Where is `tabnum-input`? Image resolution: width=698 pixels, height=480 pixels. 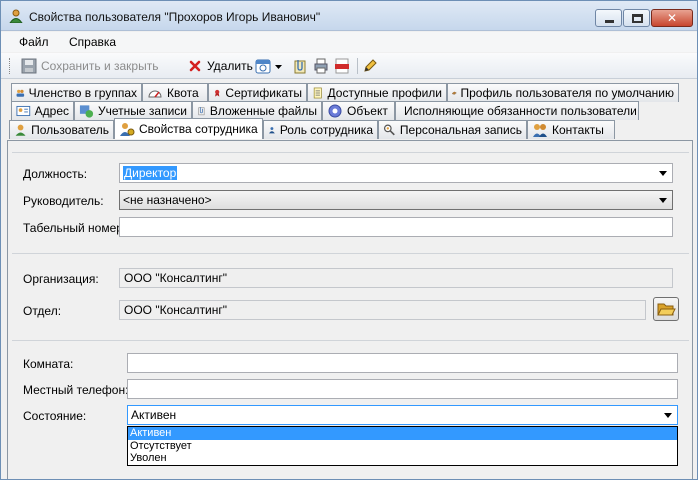 tabnum-input is located at coordinates (396, 227).